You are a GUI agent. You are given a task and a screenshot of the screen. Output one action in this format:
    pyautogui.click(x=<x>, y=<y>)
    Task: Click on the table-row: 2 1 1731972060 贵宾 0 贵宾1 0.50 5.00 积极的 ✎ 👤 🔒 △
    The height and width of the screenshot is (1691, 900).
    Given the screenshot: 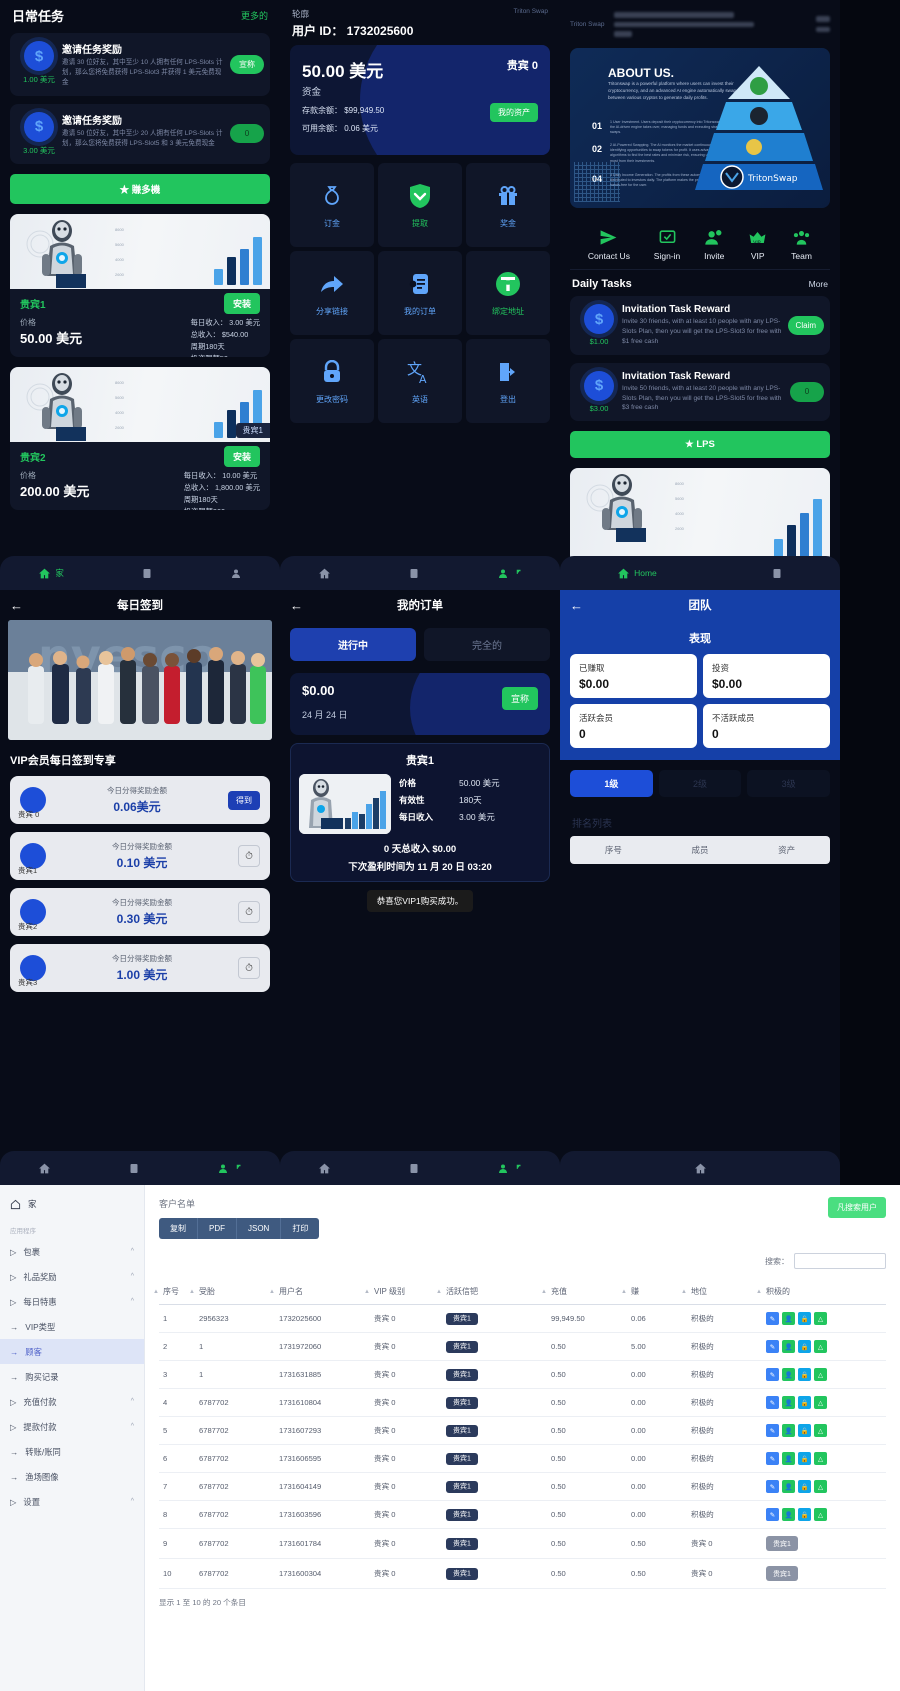 What is the action you would take?
    pyautogui.click(x=522, y=1346)
    